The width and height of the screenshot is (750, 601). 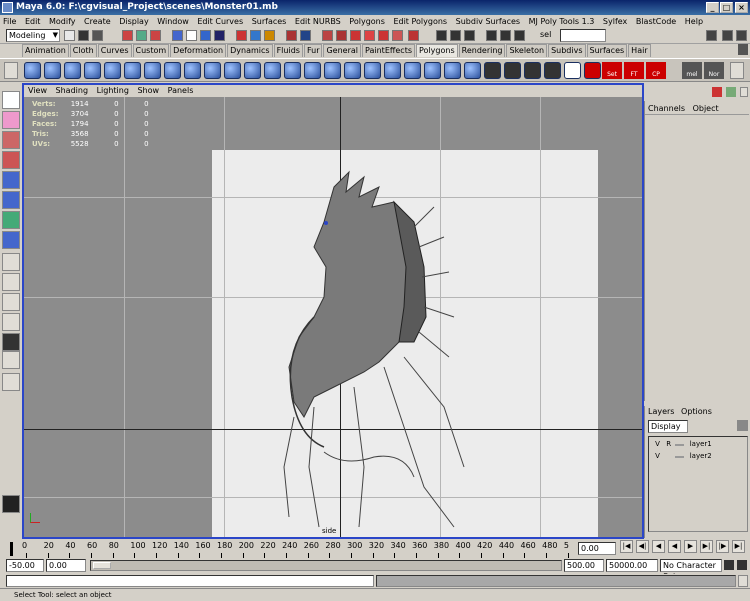 I want to click on preferences-icon, so click(x=742, y=565).